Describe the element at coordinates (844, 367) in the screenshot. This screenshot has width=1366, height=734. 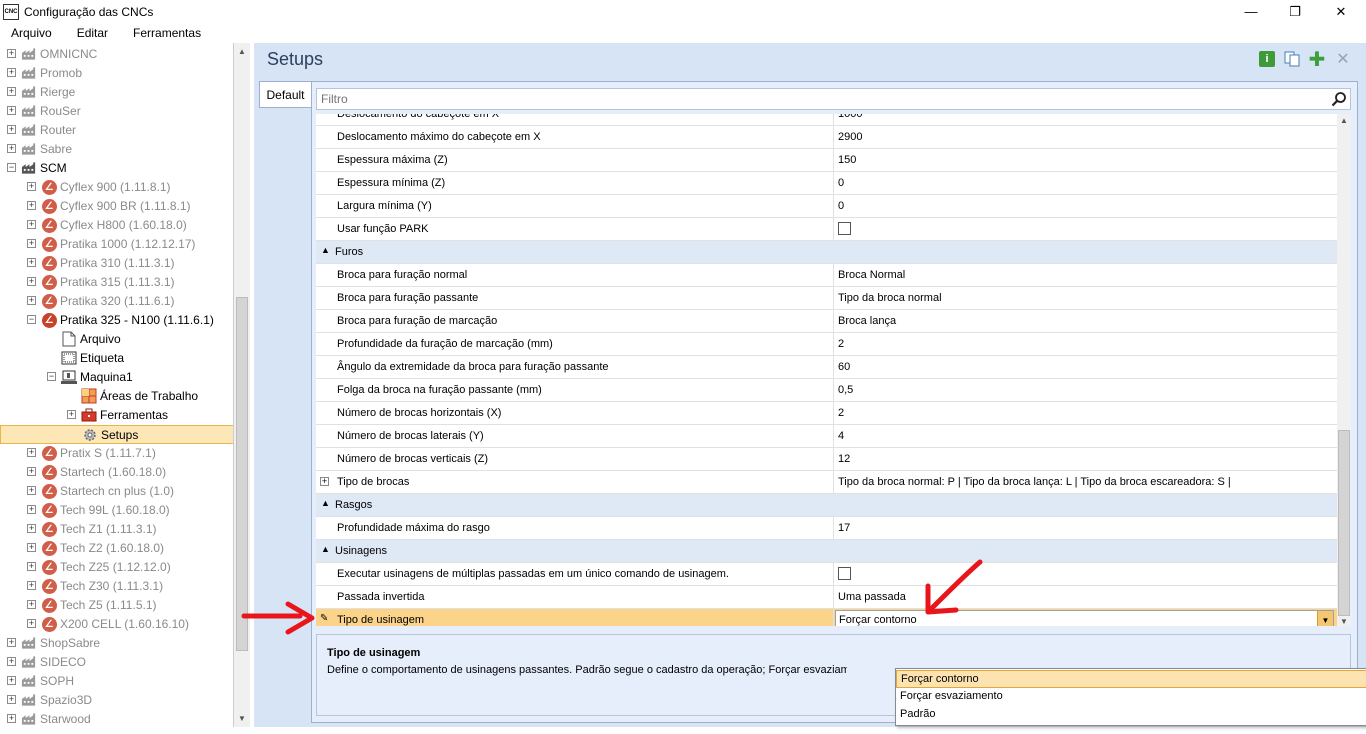
I see `property-value: 60` at that location.